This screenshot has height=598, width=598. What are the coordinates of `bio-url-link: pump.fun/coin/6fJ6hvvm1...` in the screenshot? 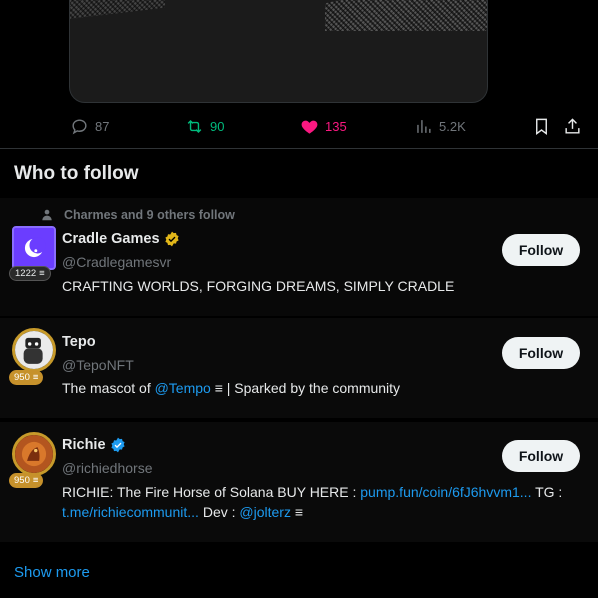 It's located at (445, 492).